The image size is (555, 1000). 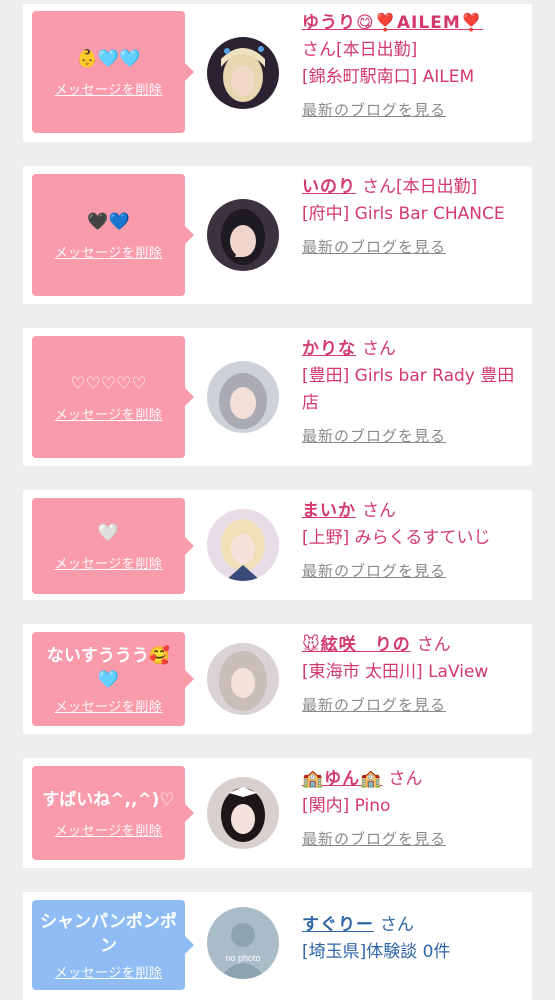 I want to click on message-text: ないすううう🥰🩵, so click(x=108, y=667).